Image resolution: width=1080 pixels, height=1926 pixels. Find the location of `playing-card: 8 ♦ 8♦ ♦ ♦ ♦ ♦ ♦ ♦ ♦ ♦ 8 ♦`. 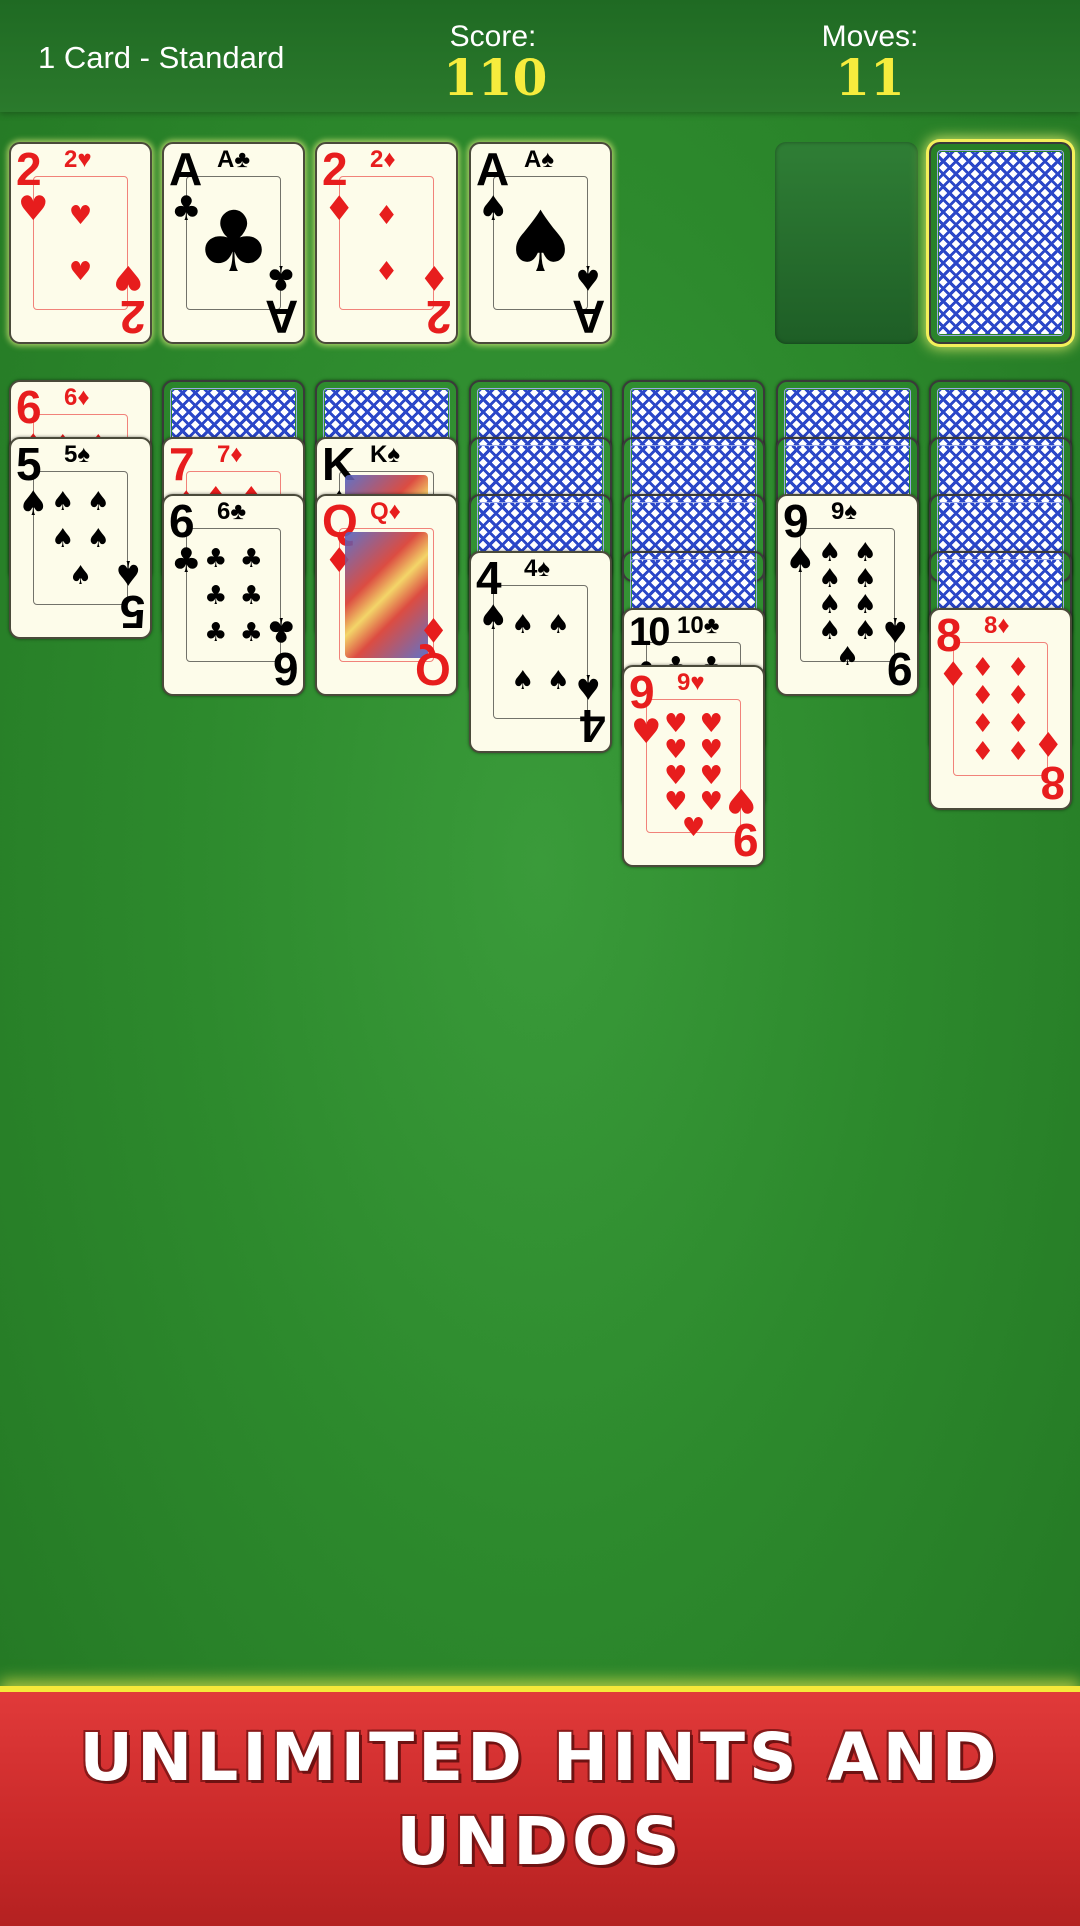

playing-card: 8 ♦ 8♦ ♦ ♦ ♦ ♦ ♦ ♦ ♦ ♦ 8 ♦ is located at coordinates (1000, 709).